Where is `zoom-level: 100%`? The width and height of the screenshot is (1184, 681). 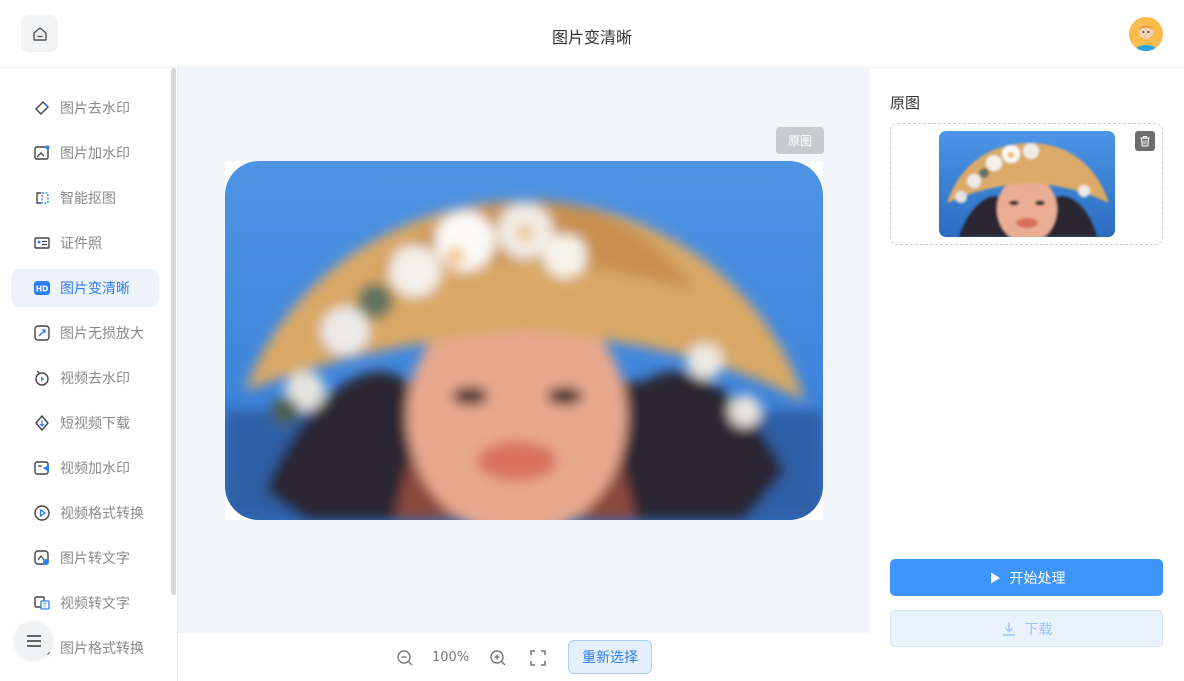
zoom-level: 100% is located at coordinates (451, 657).